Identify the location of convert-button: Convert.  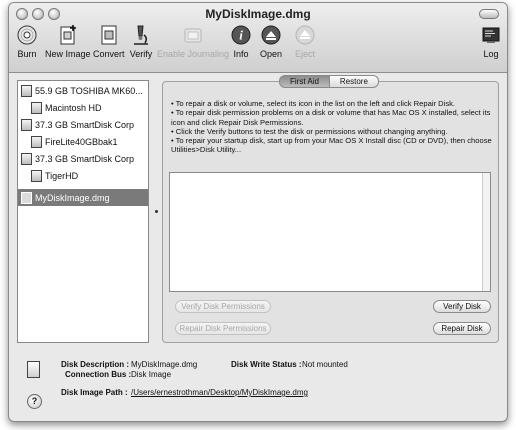
(109, 41).